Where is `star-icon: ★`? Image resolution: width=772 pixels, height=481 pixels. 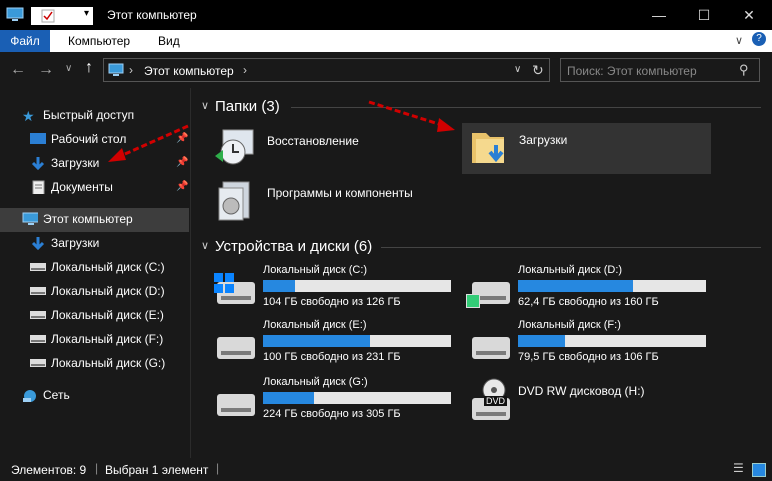 star-icon: ★ is located at coordinates (28, 116).